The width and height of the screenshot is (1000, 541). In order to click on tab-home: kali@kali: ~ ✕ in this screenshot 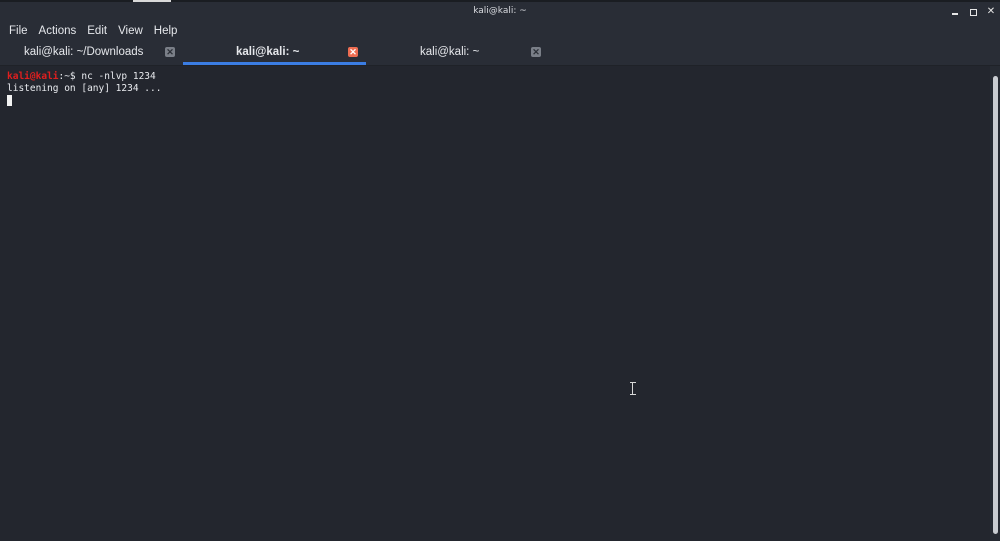, I will do `click(458, 53)`.